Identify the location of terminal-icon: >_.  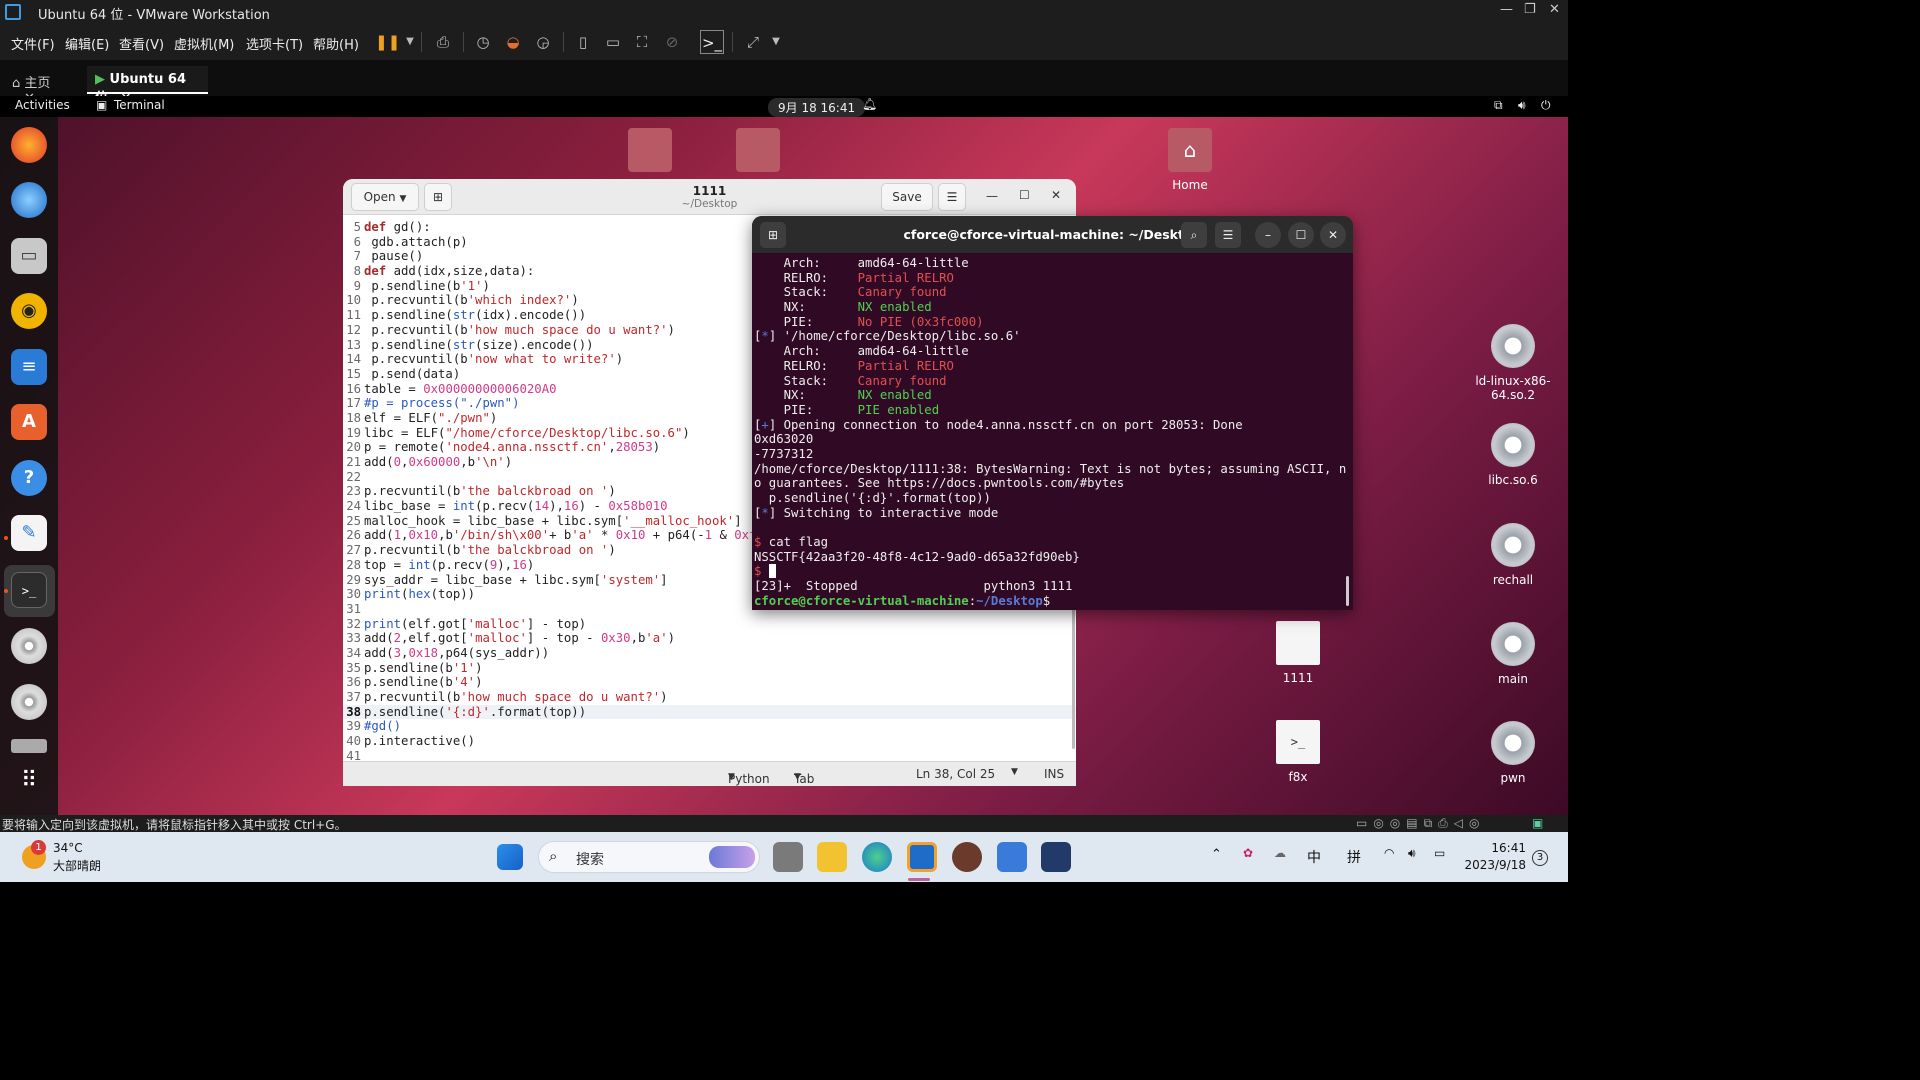
(29, 590).